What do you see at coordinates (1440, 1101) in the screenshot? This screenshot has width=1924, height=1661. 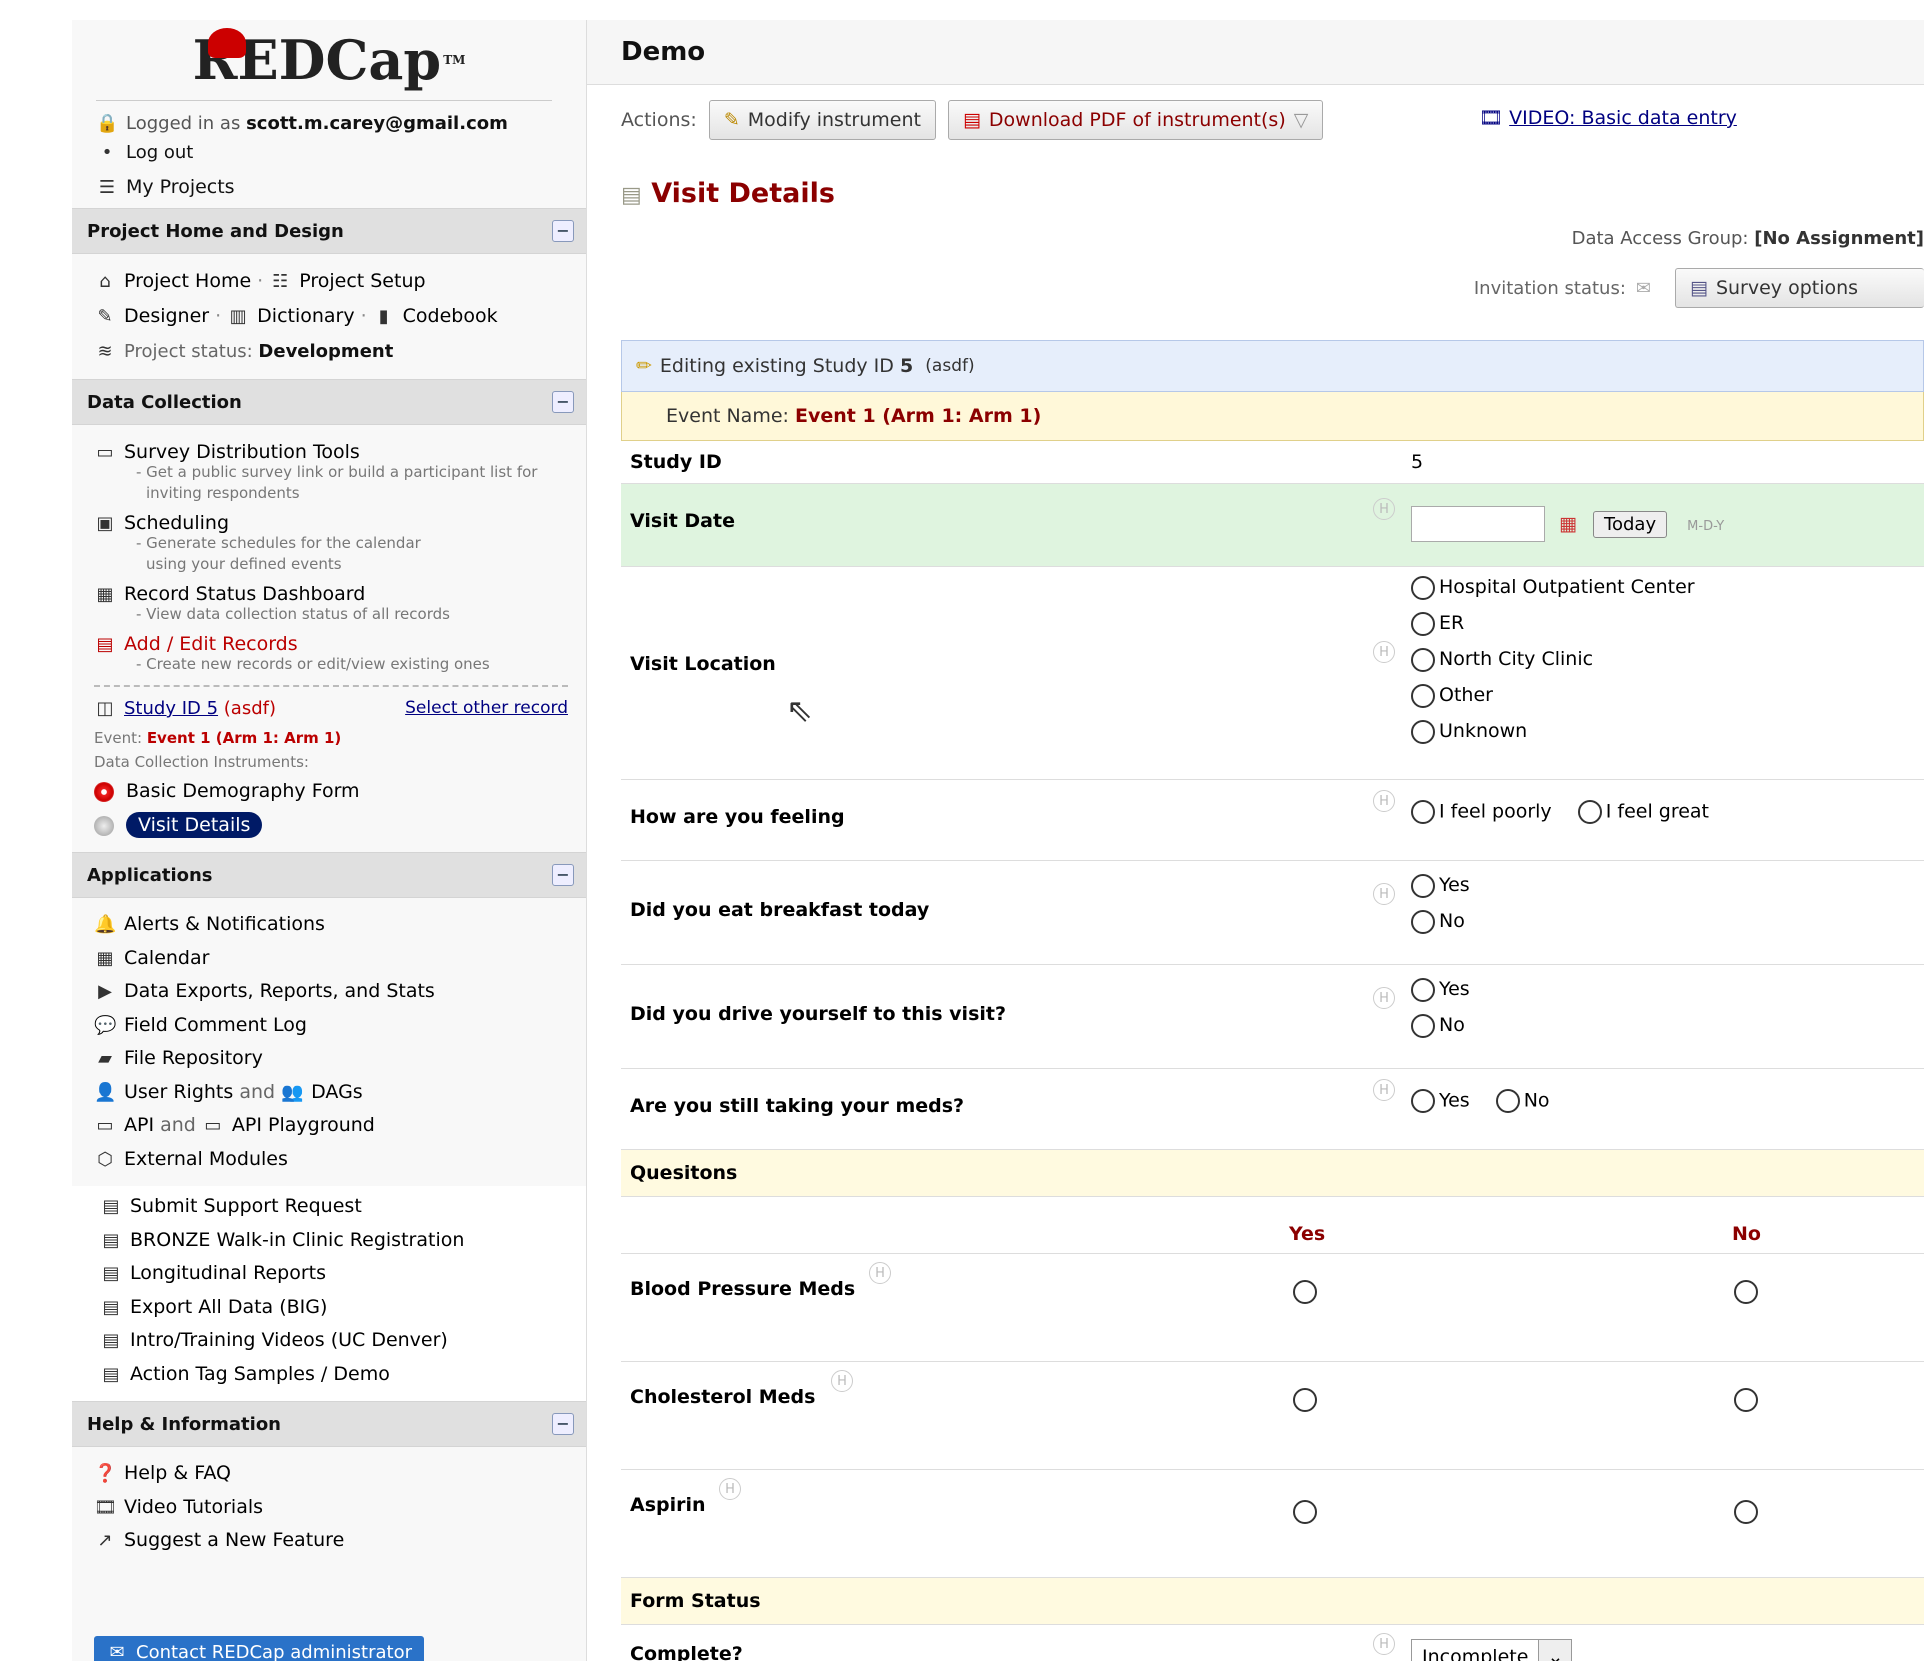 I see `meds-yes-option: Yes` at bounding box center [1440, 1101].